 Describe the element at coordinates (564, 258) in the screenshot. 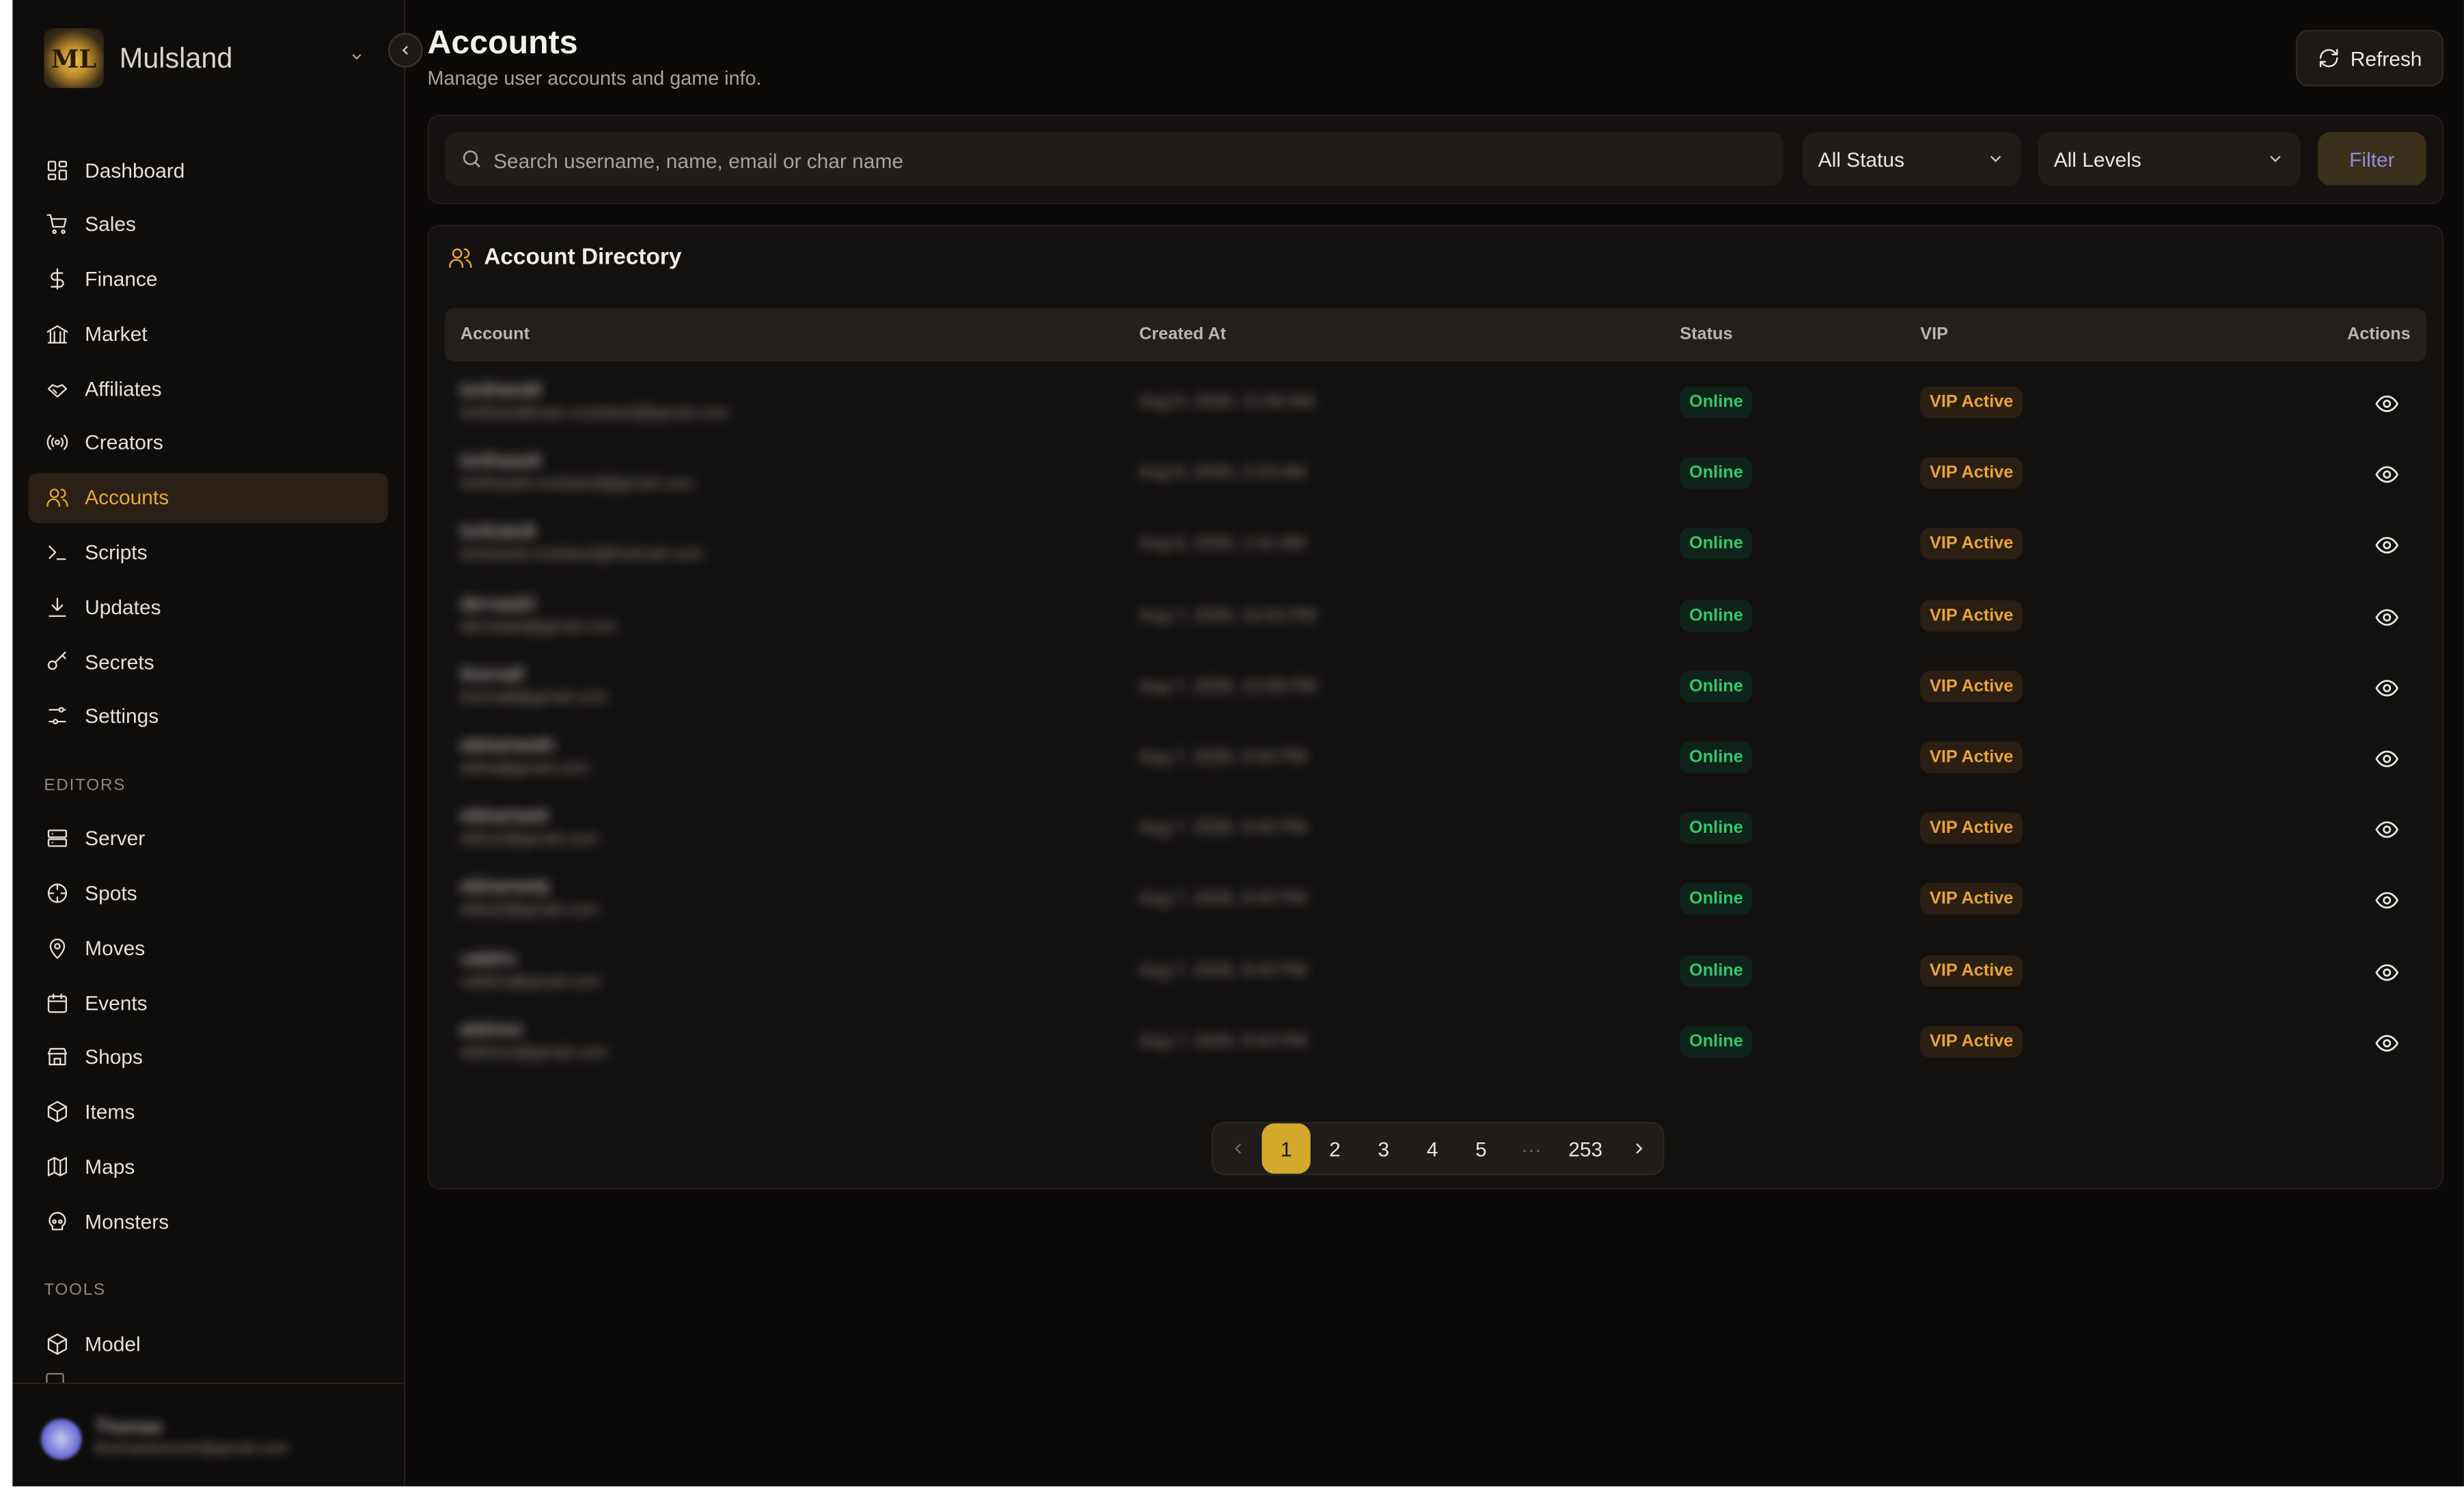

I see `card-title: Account Directory` at that location.